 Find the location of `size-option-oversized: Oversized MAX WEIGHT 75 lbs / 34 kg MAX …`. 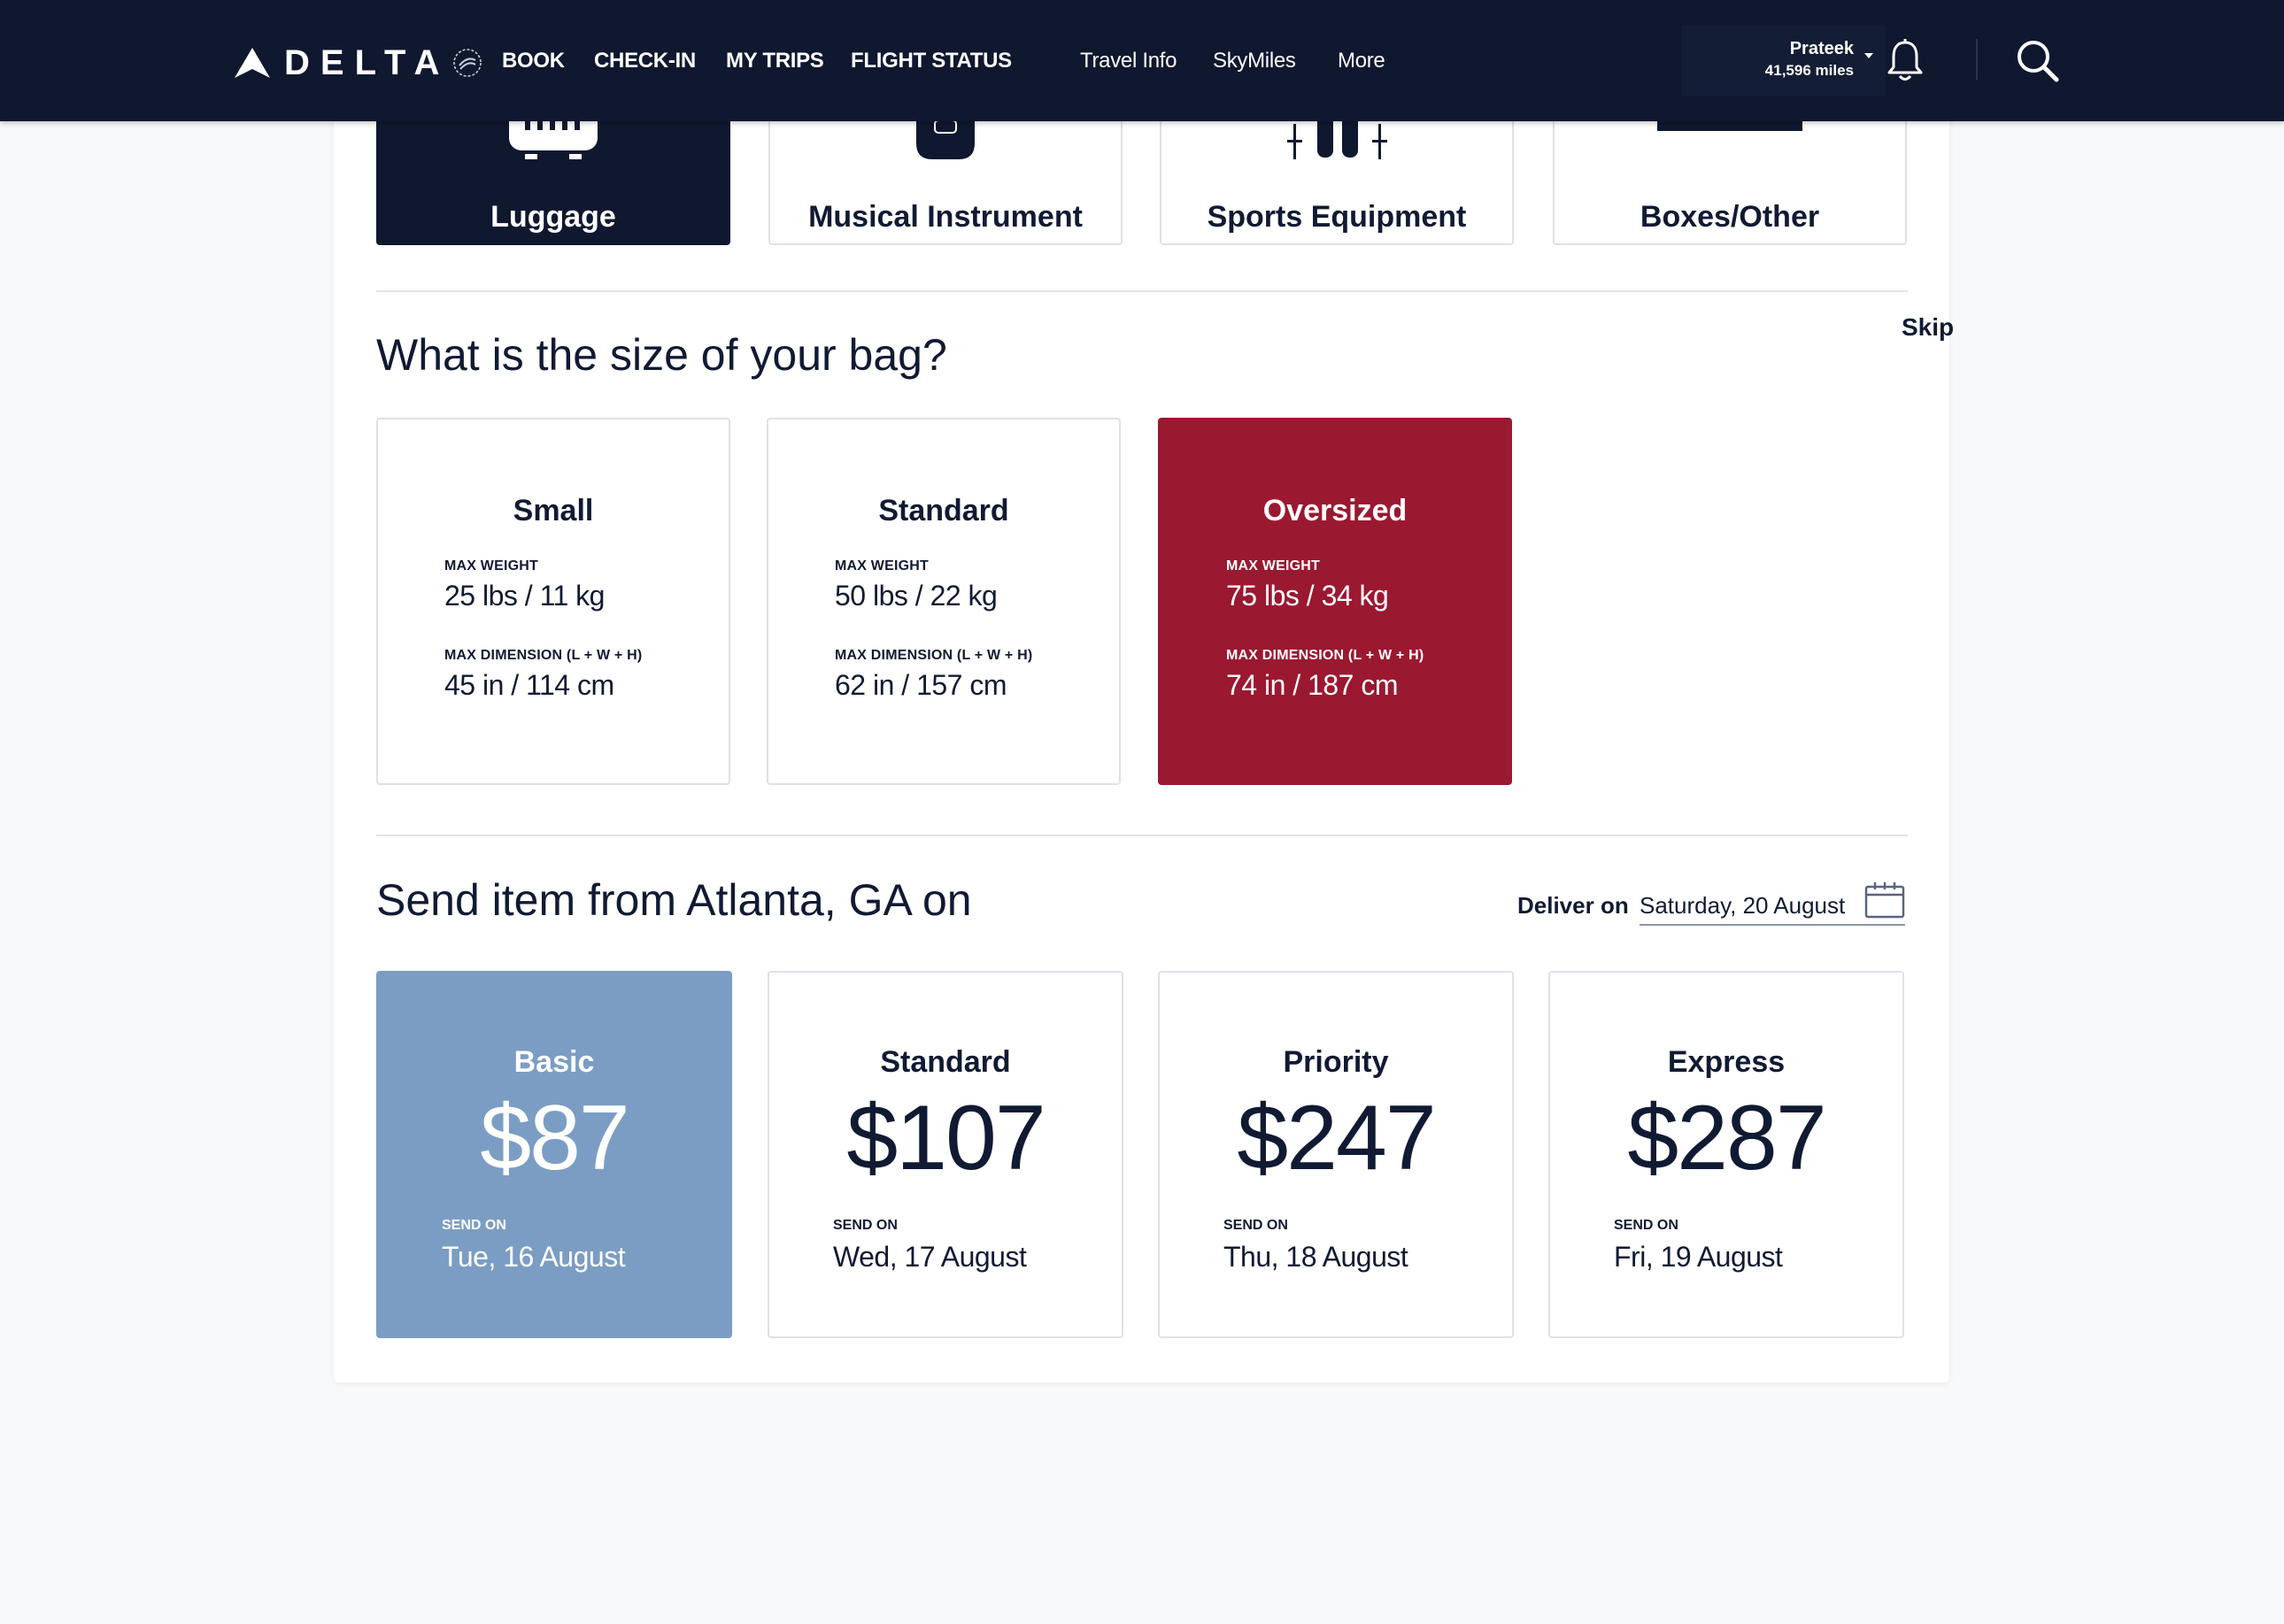

size-option-oversized: Oversized MAX WEIGHT 75 lbs / 34 kg MAX … is located at coordinates (1335, 601).